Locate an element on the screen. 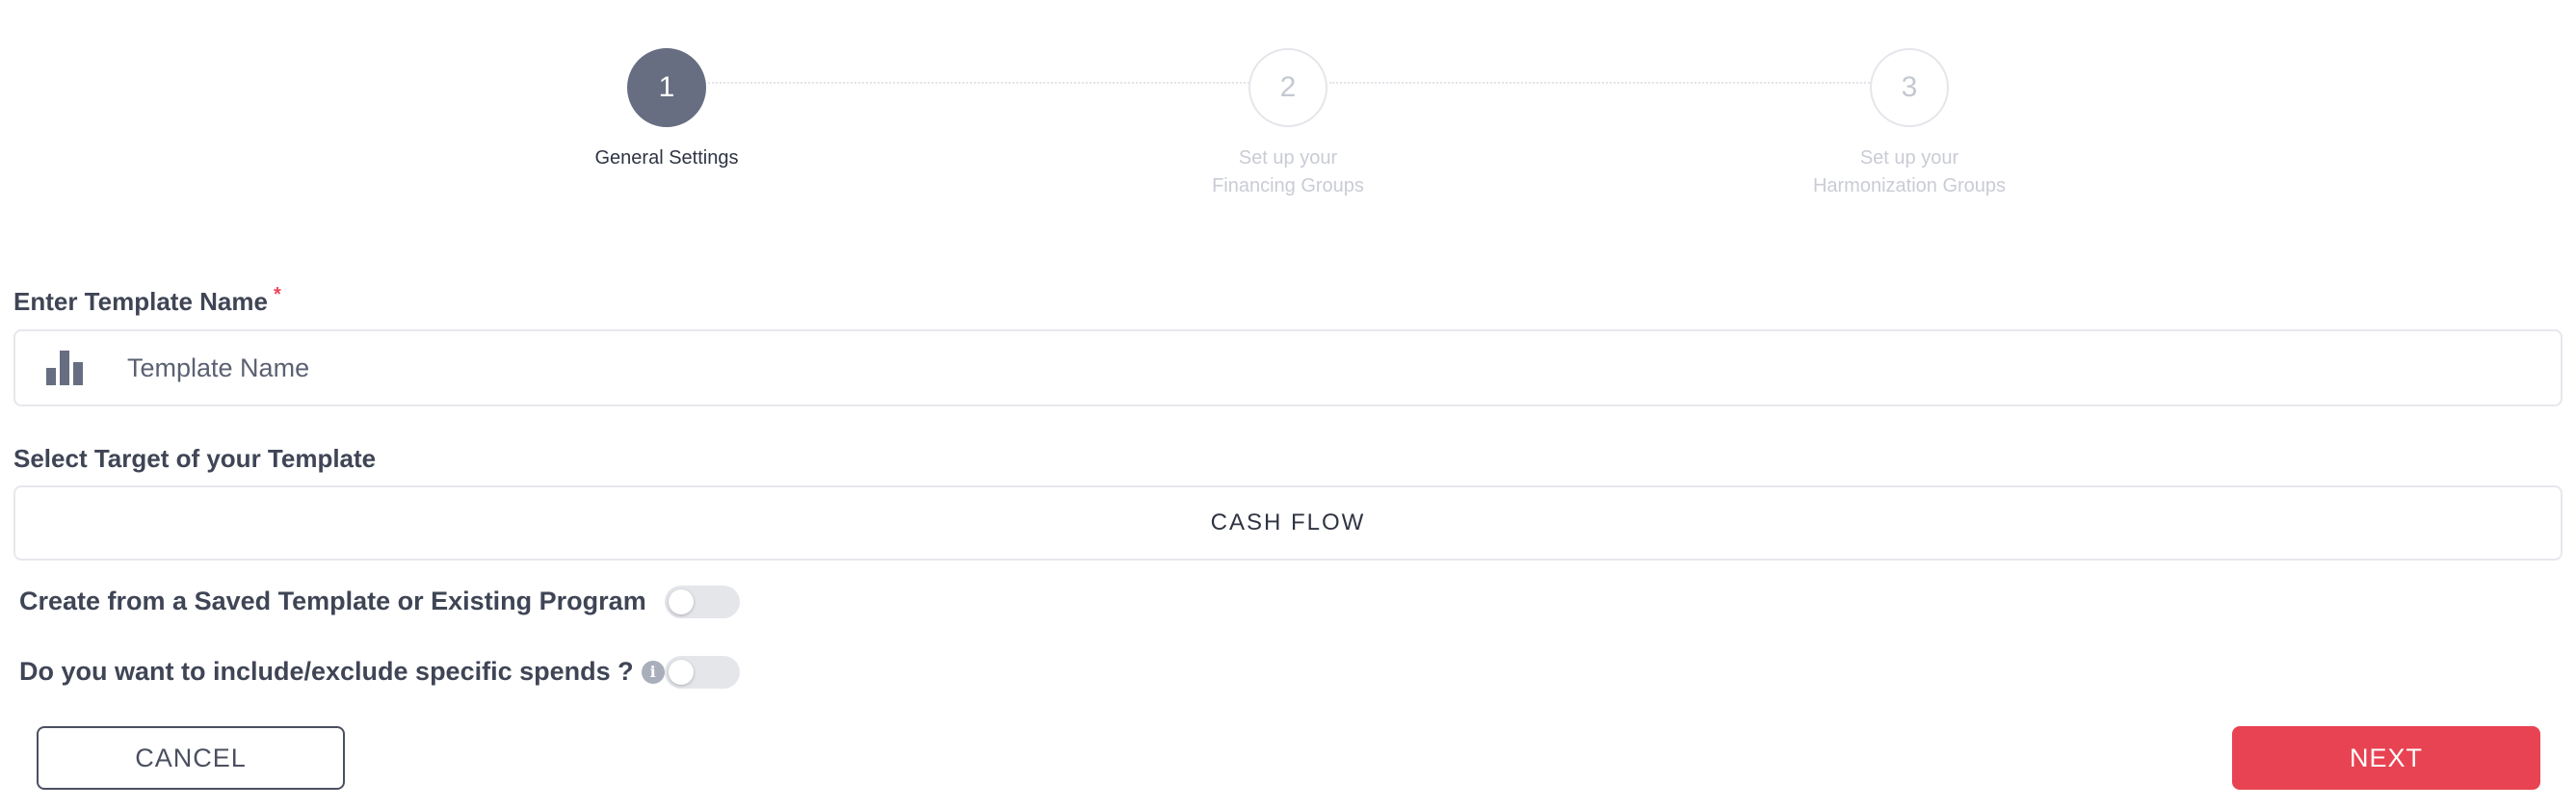  step-general-settings: 1 General Settings is located at coordinates (667, 110).